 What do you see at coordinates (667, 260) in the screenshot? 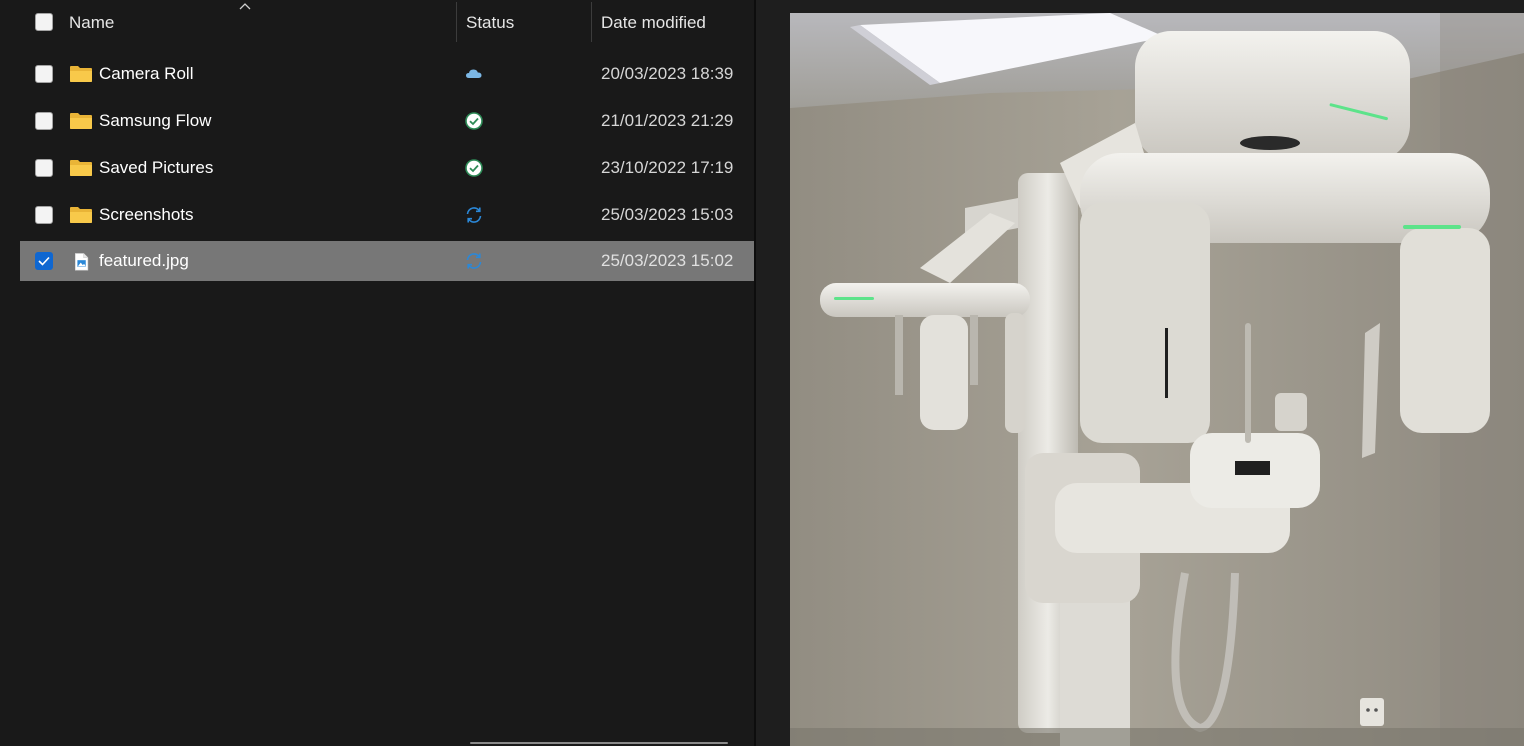
I see `date-modified: 25/03/2023 15:02` at bounding box center [667, 260].